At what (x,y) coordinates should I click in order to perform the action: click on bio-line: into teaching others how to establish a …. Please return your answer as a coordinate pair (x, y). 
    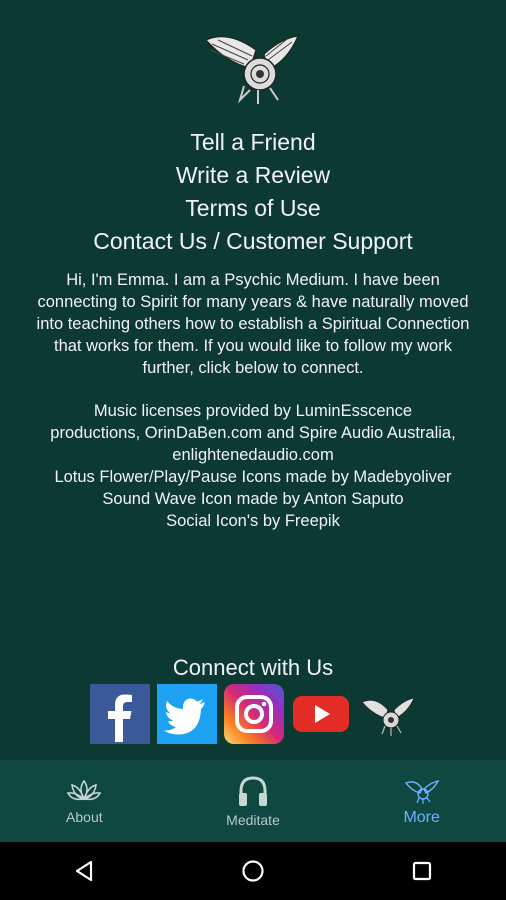
    Looking at the image, I should click on (253, 324).